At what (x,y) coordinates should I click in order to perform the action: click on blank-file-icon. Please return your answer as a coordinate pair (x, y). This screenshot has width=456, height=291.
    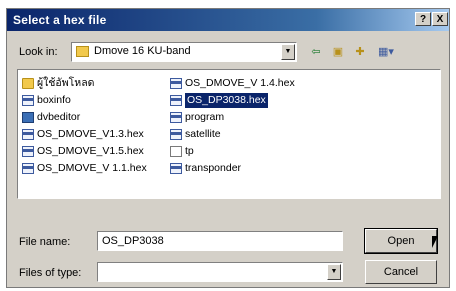
    Looking at the image, I should click on (176, 151).